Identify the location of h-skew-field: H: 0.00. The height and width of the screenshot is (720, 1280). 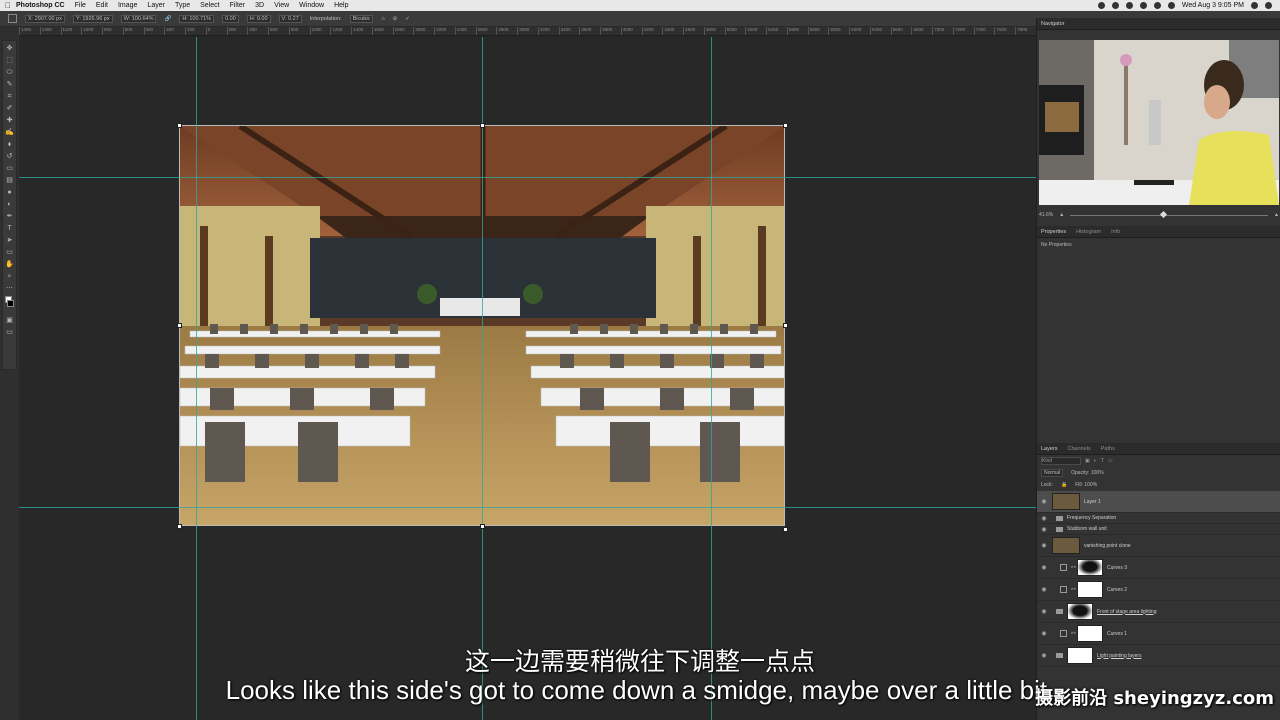
(258, 18).